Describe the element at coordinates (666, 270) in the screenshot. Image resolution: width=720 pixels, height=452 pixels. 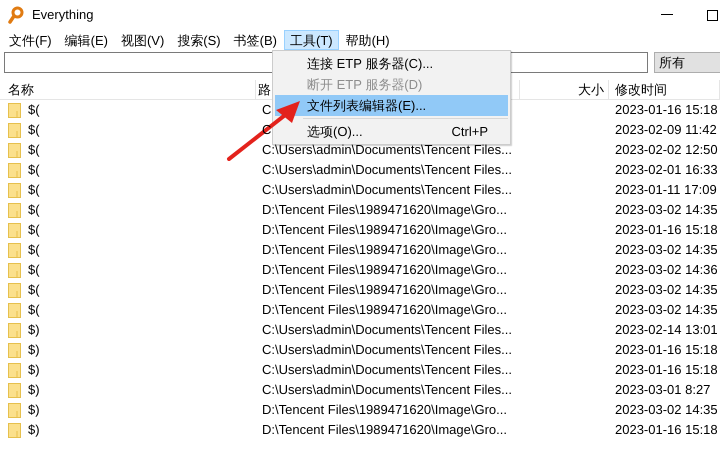
I see `modified-date: 2023-03-02 14:36` at that location.